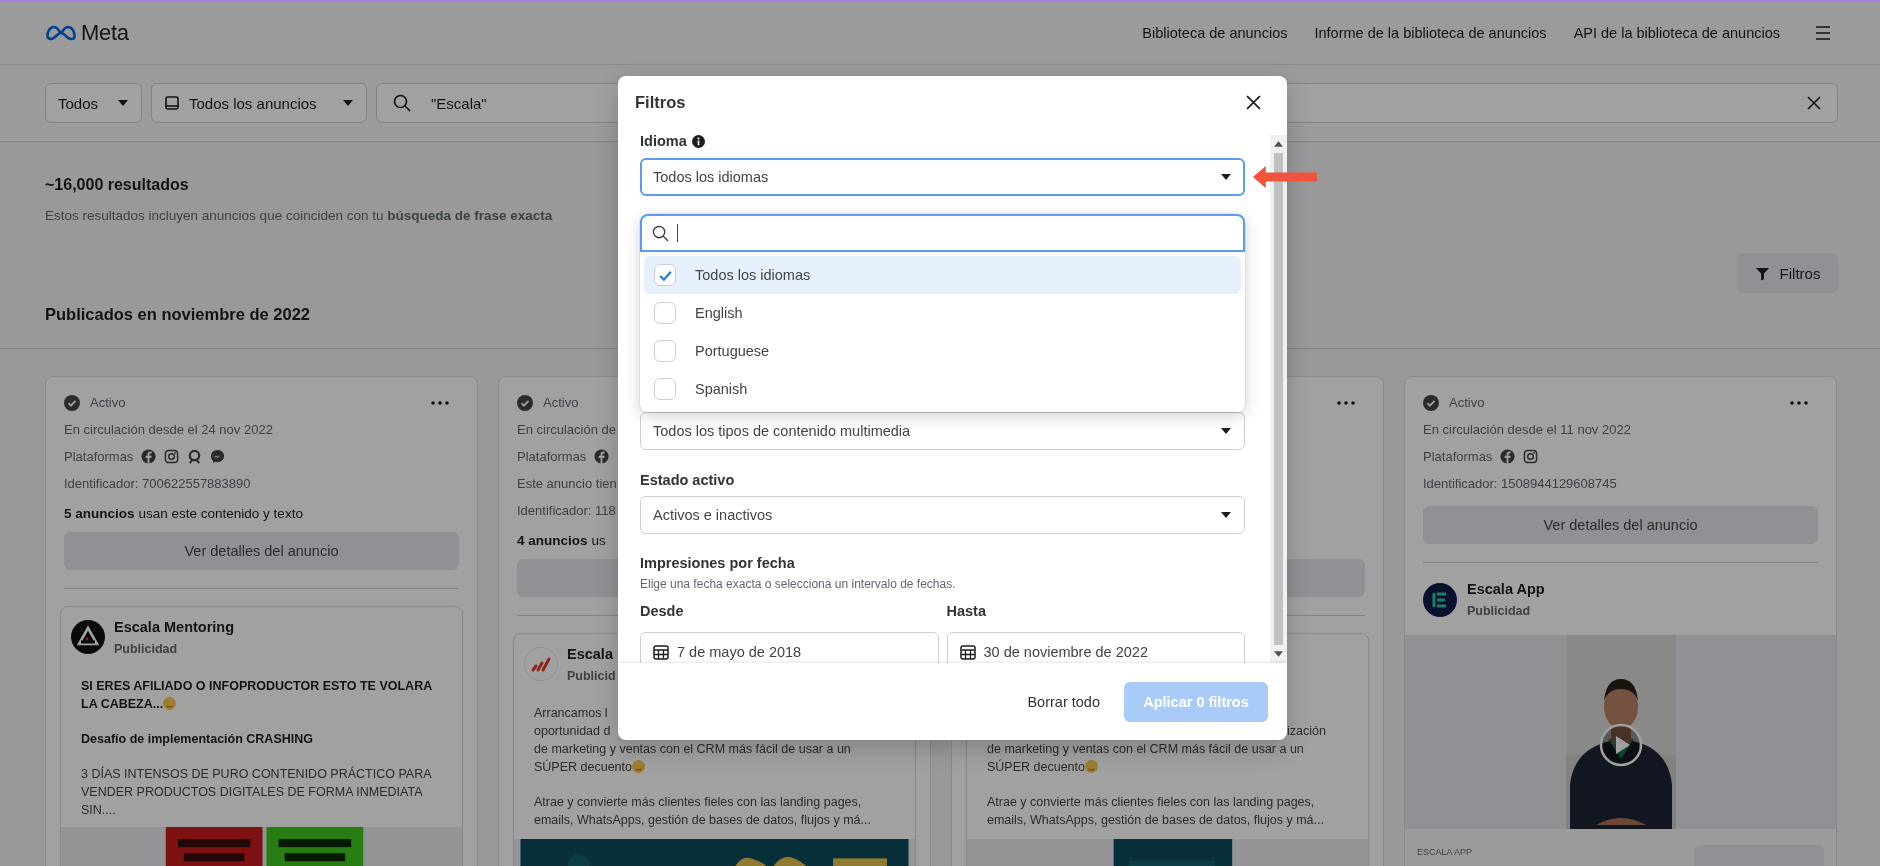 This screenshot has height=866, width=1880. Describe the element at coordinates (157, 484) in the screenshot. I see `ad-id: Identificador: 700622557883890` at that location.